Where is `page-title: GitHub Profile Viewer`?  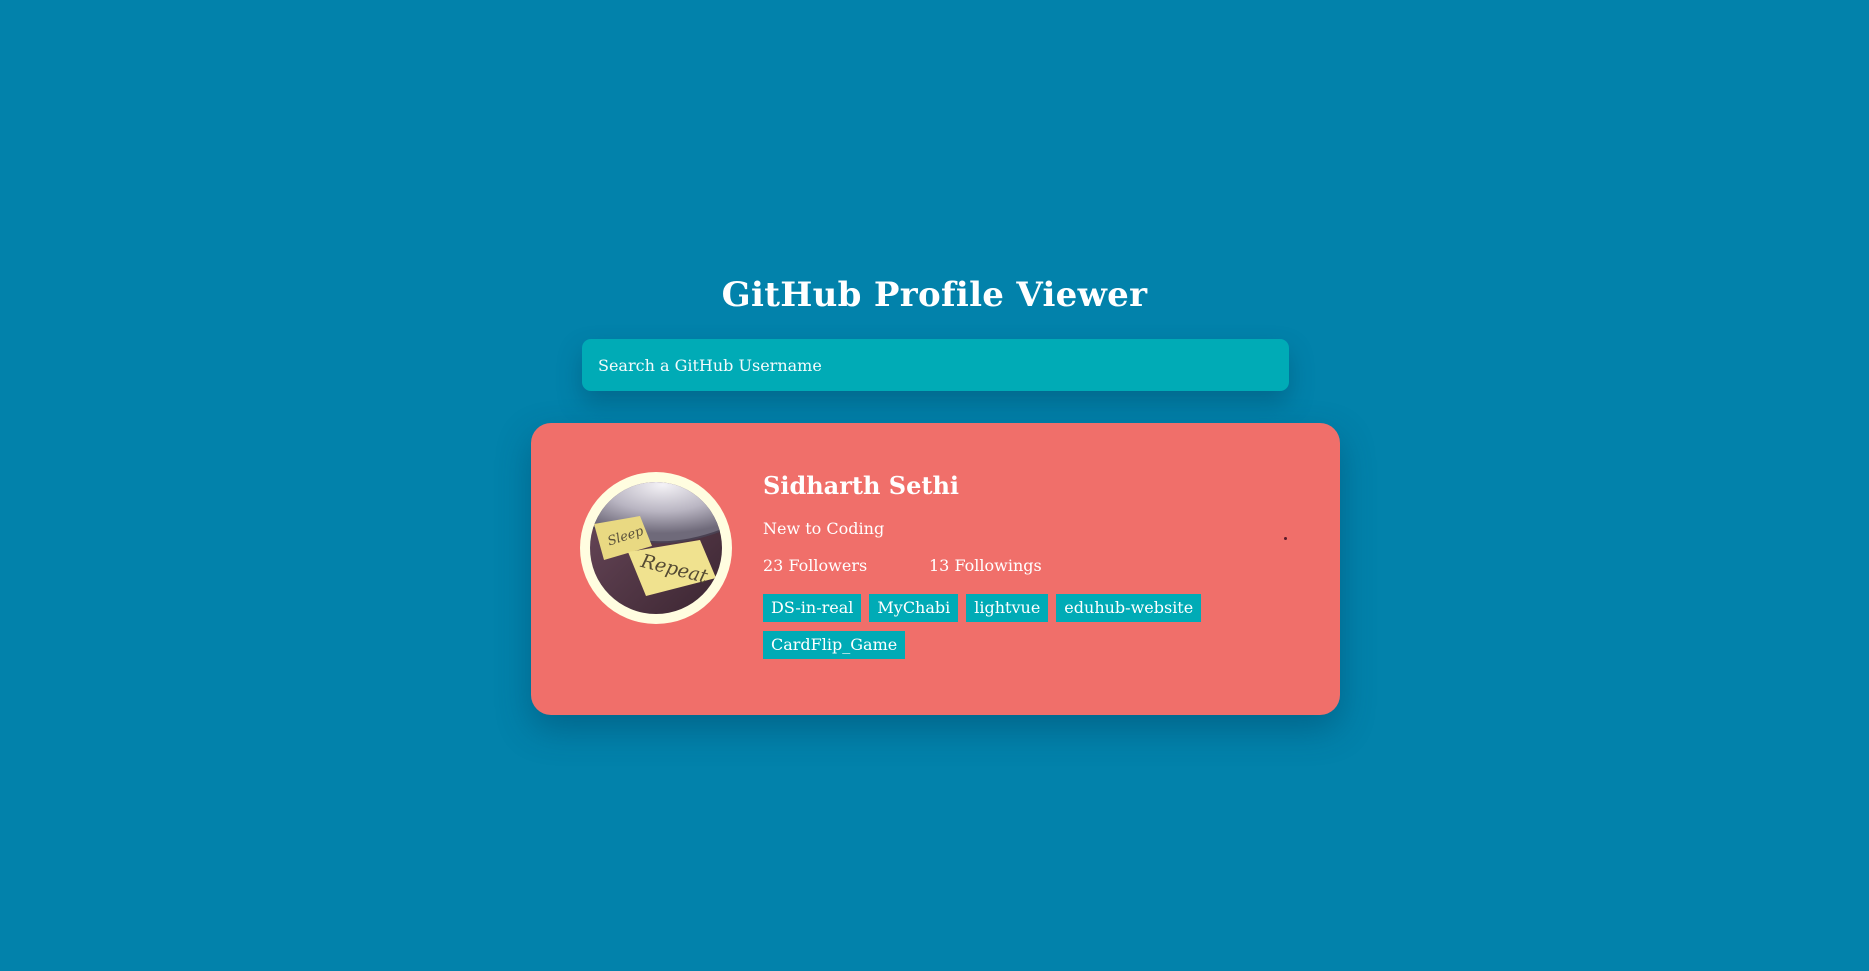 page-title: GitHub Profile Viewer is located at coordinates (934, 295).